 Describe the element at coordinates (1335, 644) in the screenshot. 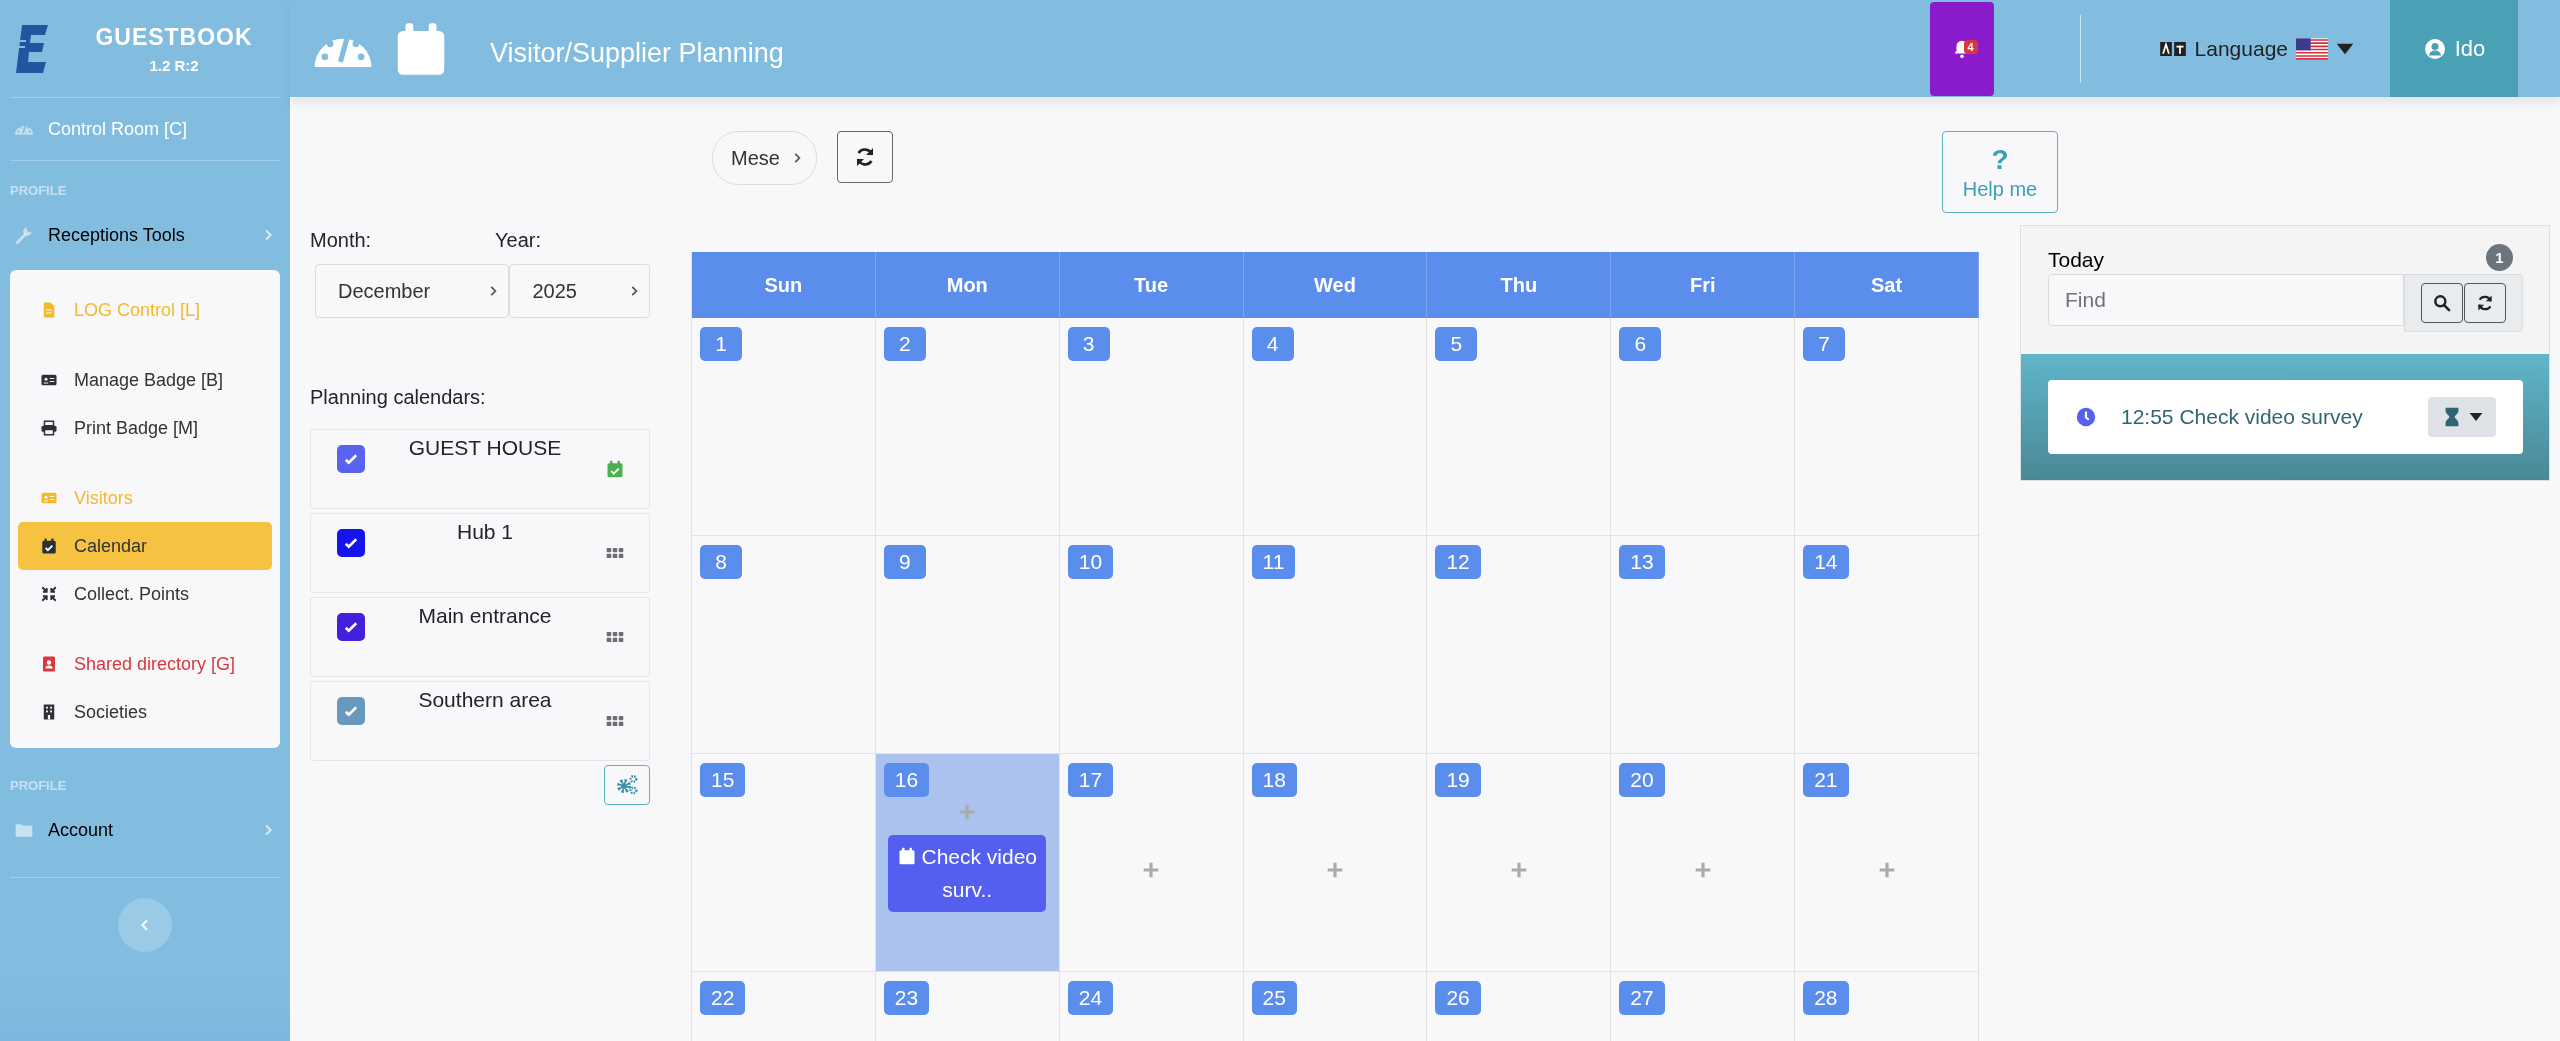

I see `day-cell: 11` at that location.